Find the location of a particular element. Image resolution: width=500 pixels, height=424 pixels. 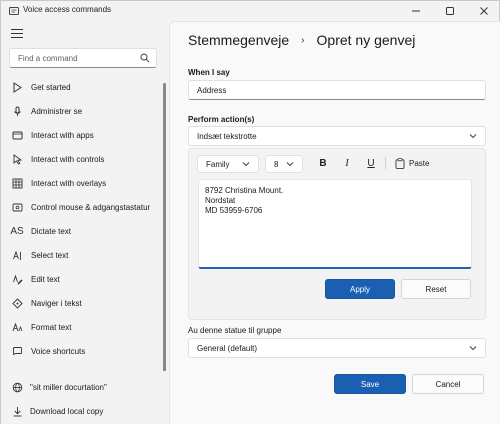

search-input is located at coordinates (70, 58).